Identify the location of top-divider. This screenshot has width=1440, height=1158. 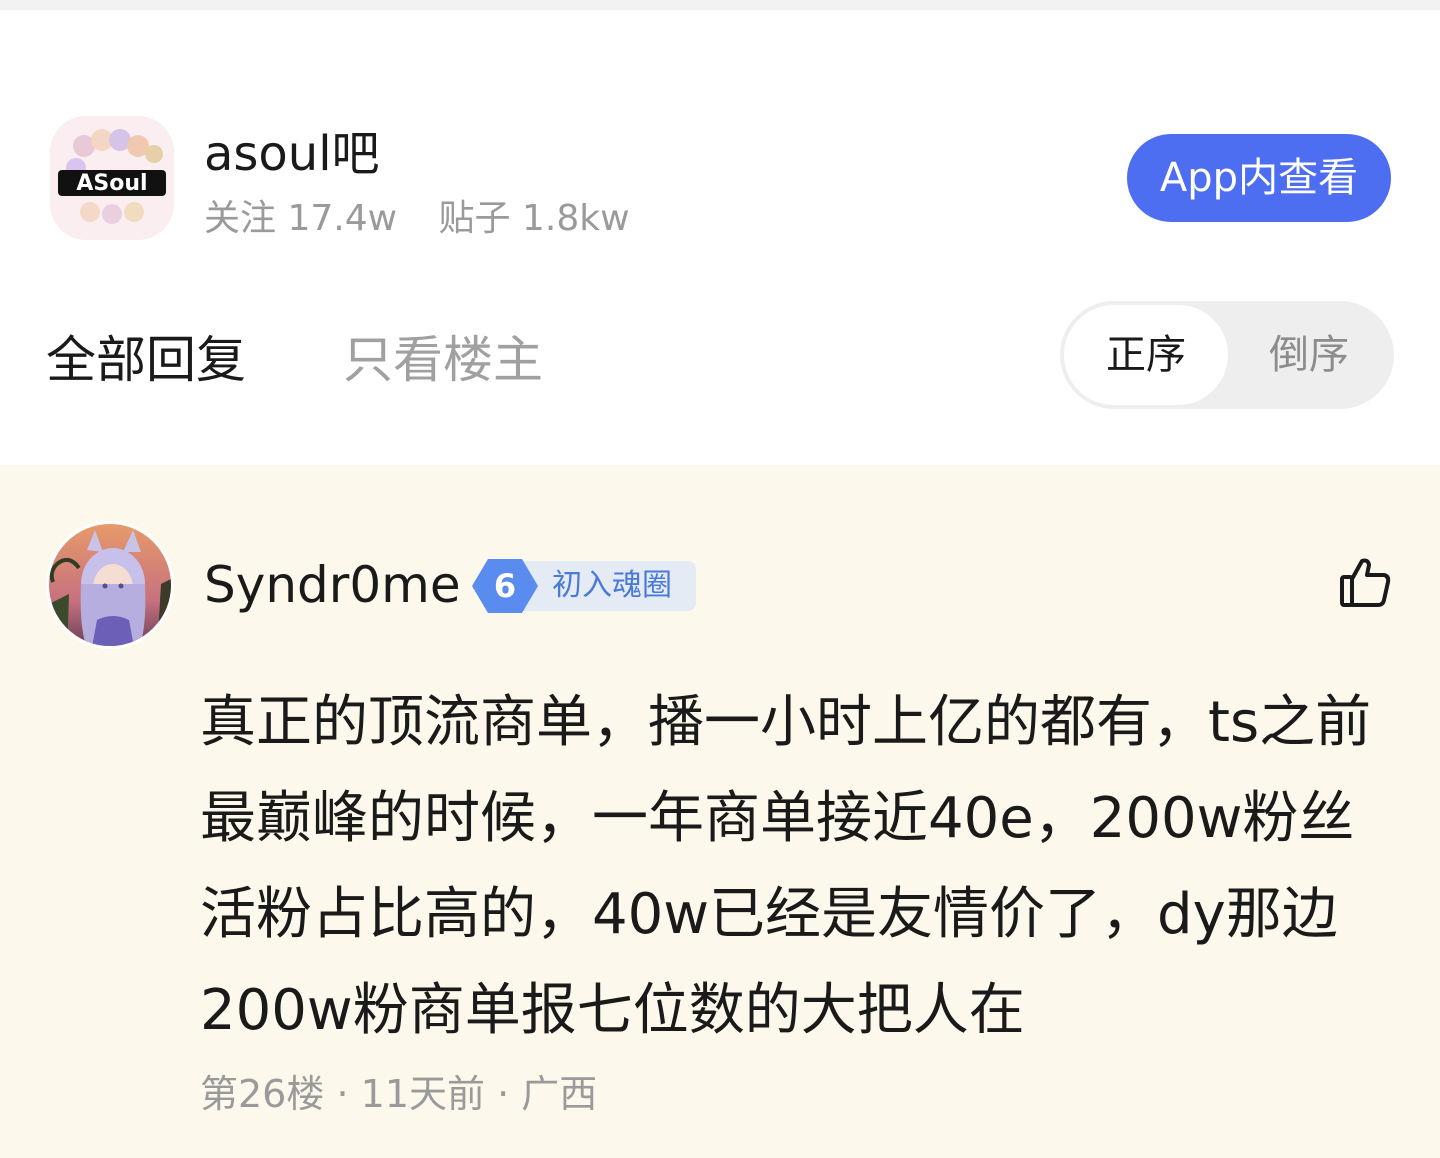
(720, 5).